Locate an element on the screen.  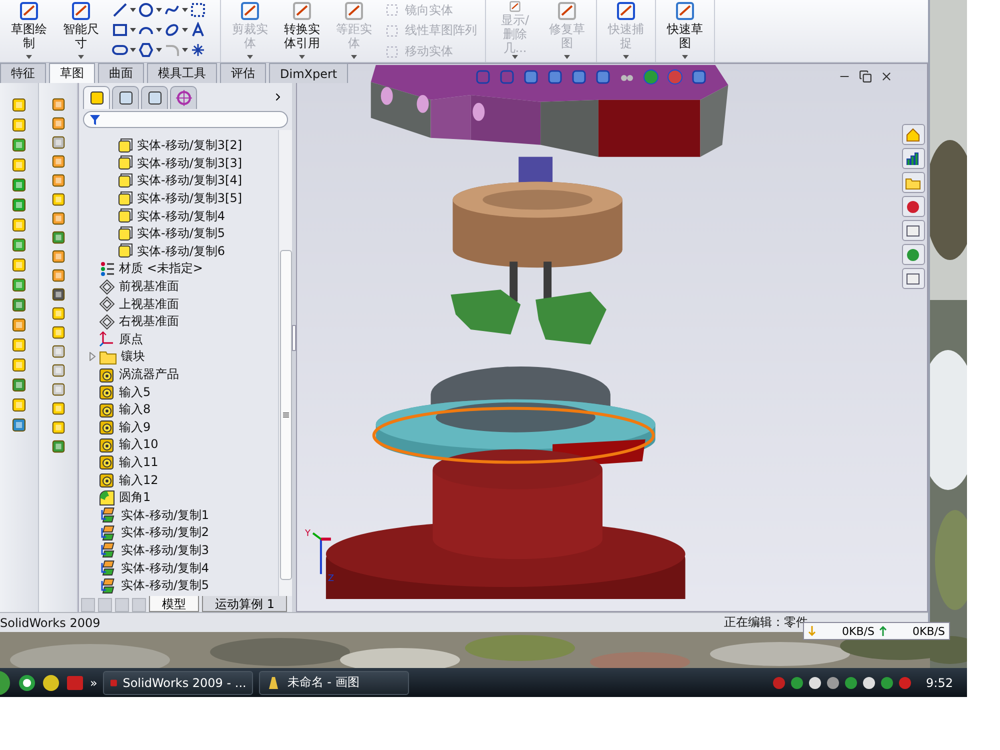
ribbon-button: 智能尺寸 is located at coordinates (81, 31).